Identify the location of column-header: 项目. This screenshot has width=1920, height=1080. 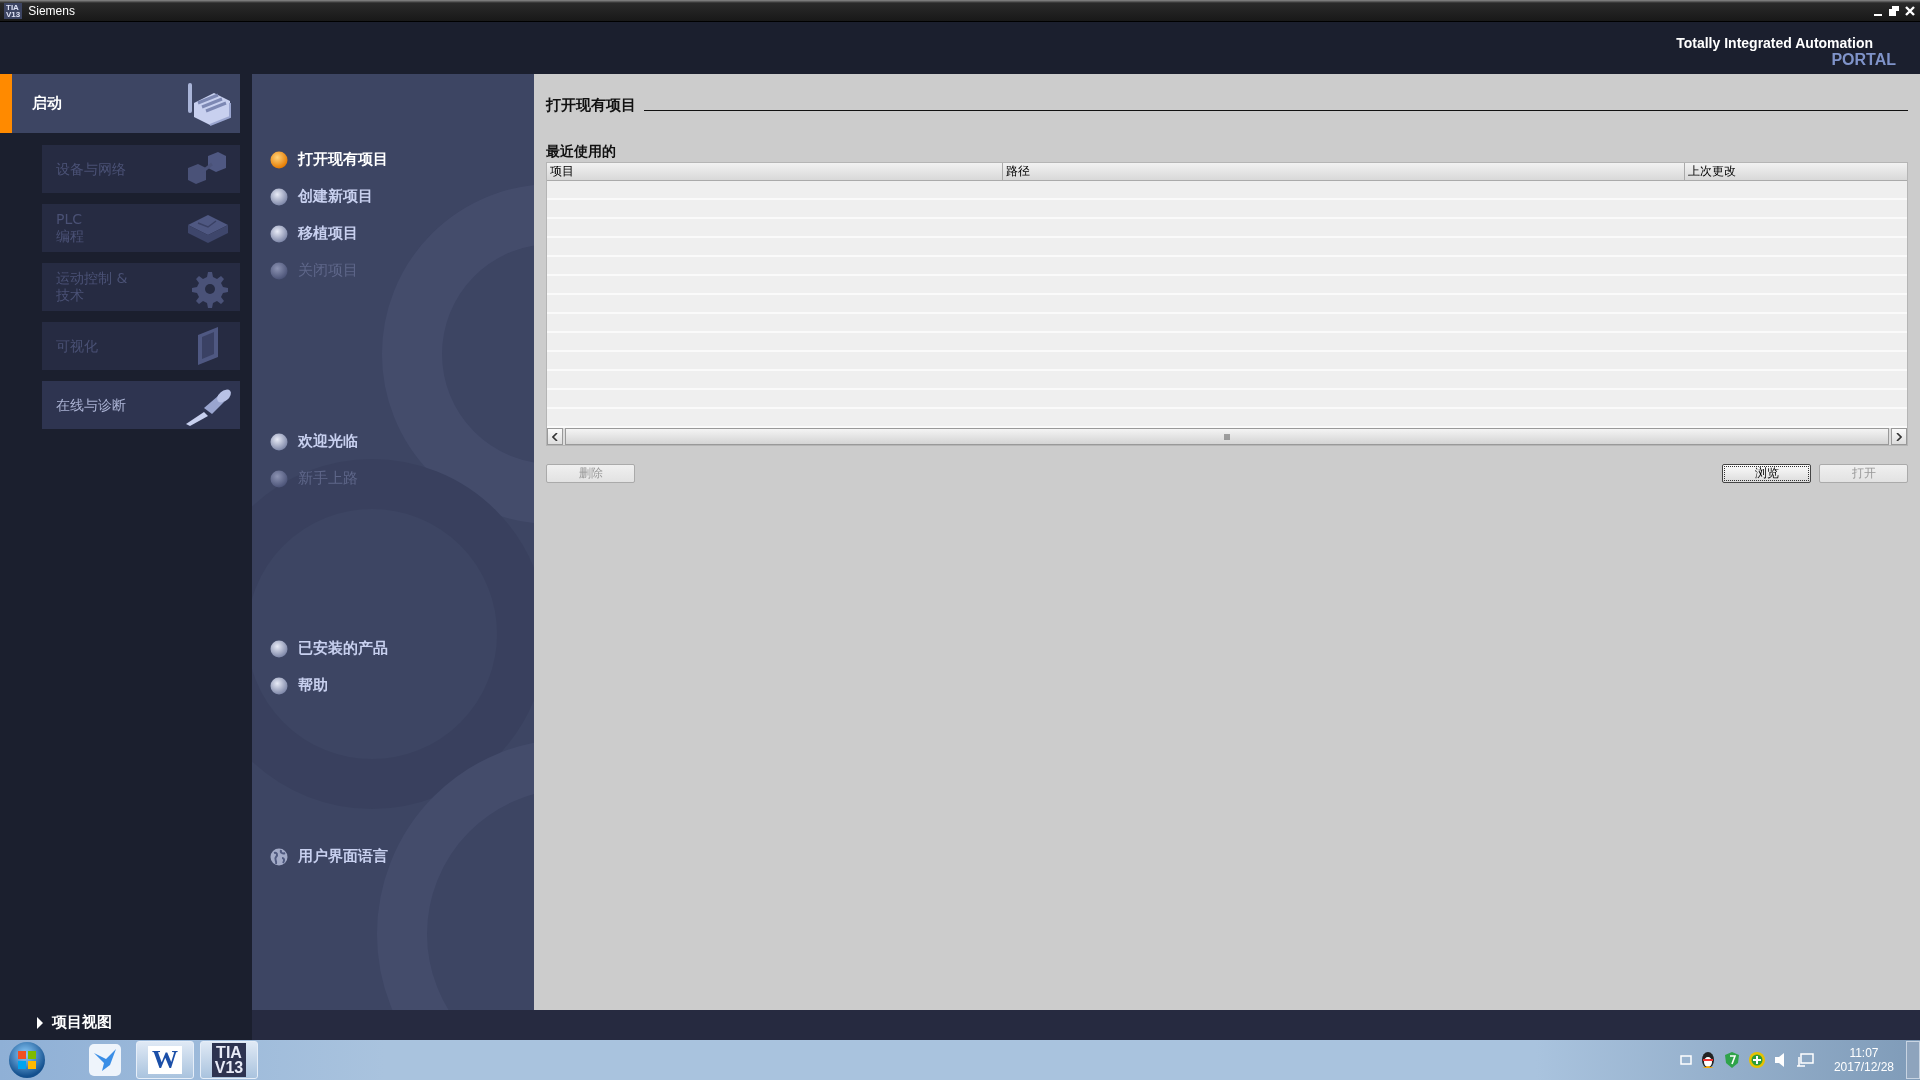
(775, 171).